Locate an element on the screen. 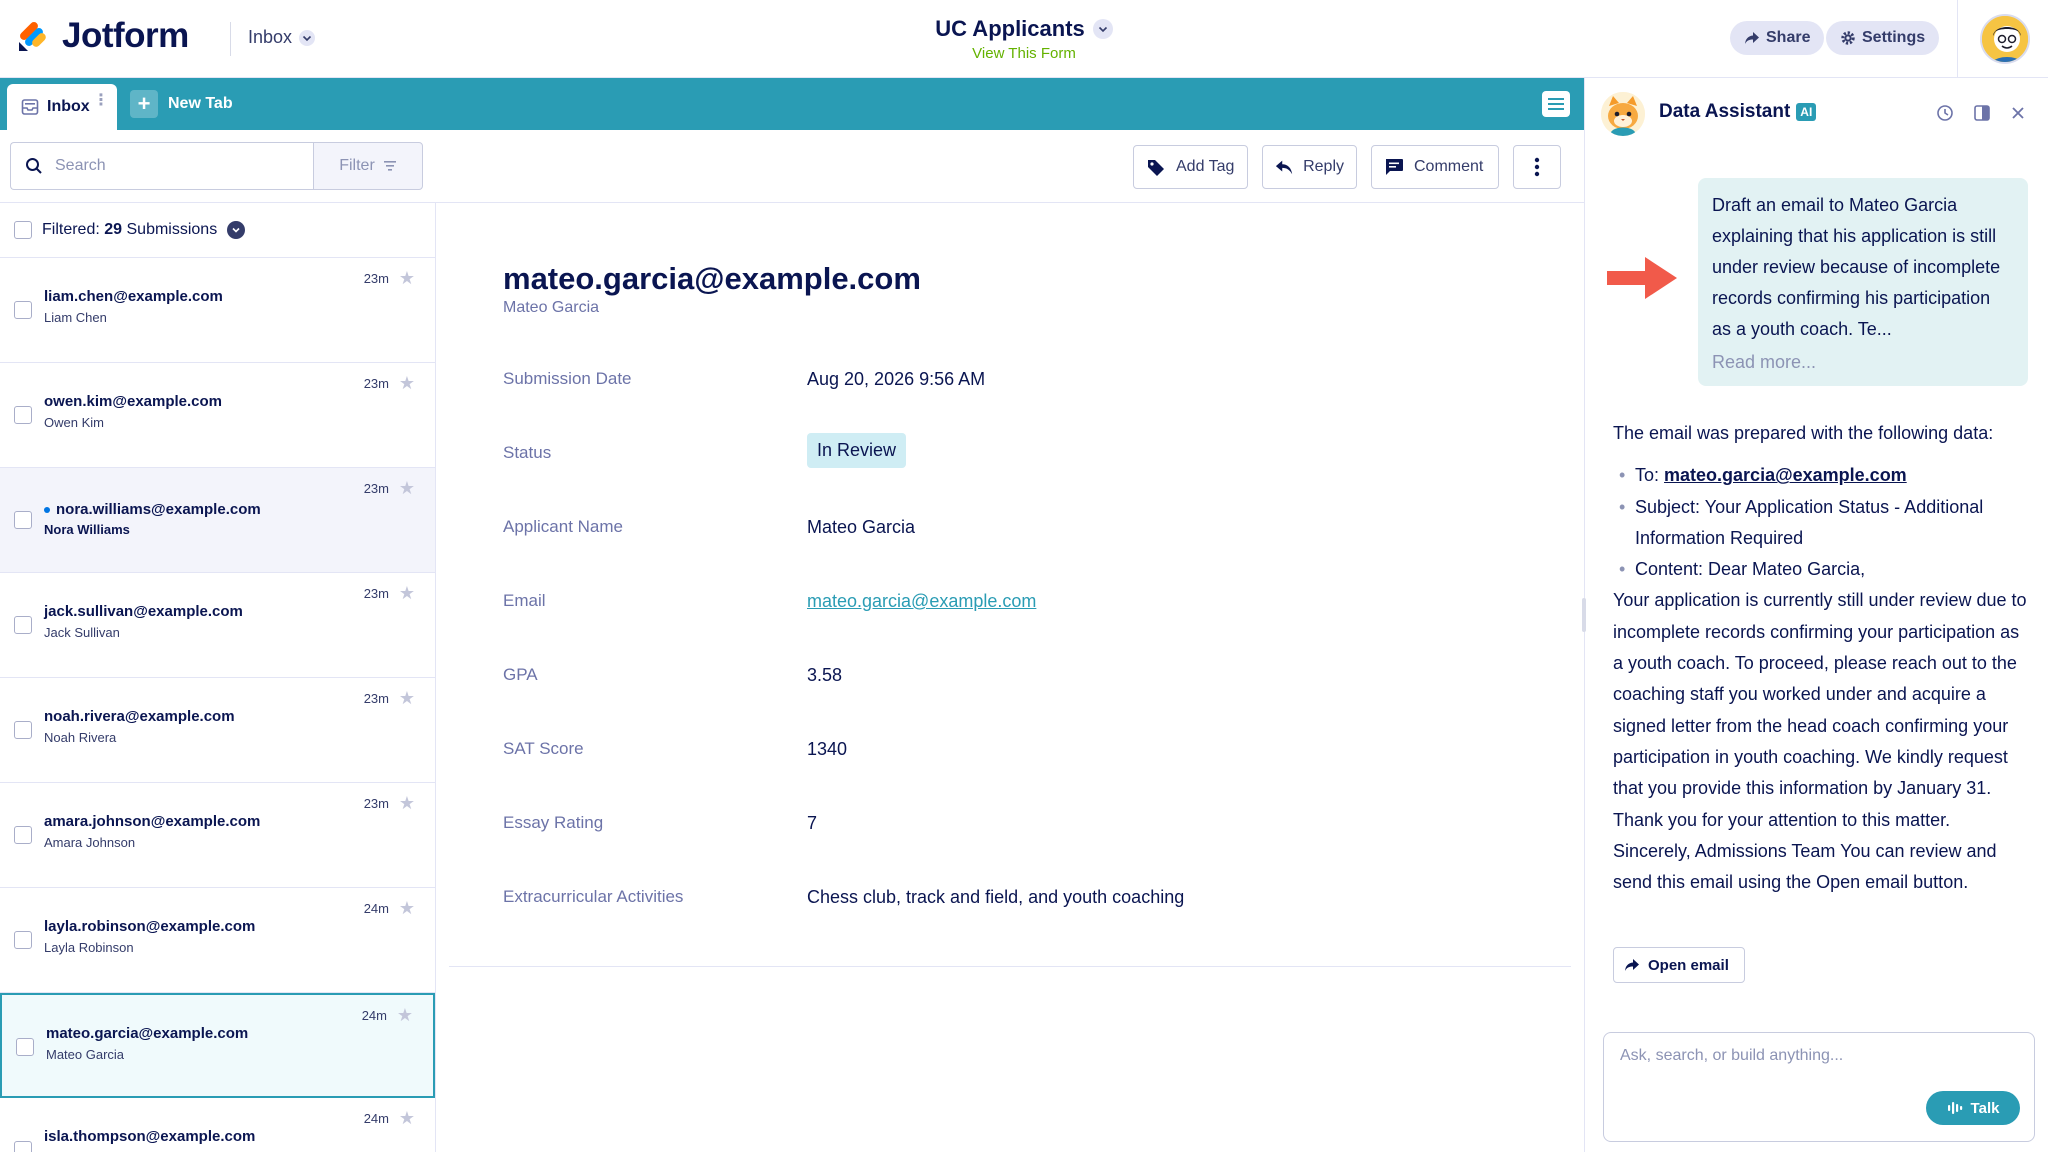  avatar is located at coordinates (2005, 39).